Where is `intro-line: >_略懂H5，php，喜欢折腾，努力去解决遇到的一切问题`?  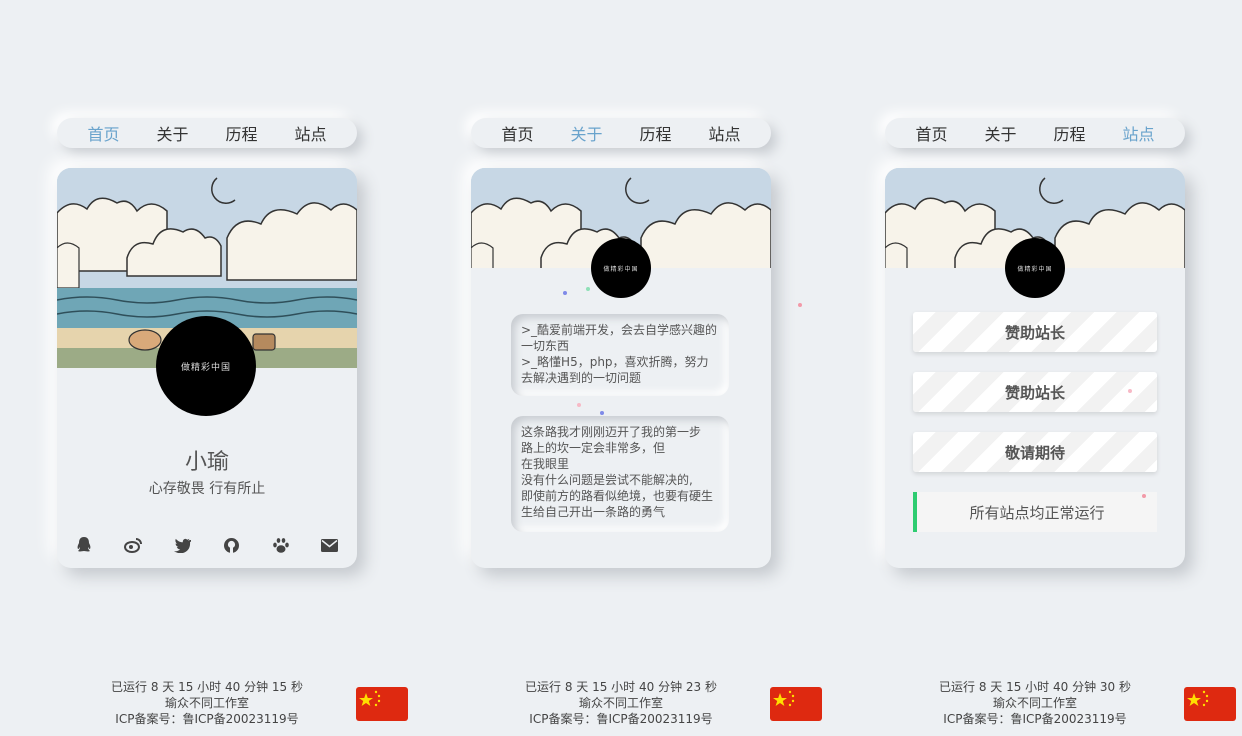
intro-line: >_略懂H5，php，喜欢折腾，努力去解决遇到的一切问题 is located at coordinates (615, 370).